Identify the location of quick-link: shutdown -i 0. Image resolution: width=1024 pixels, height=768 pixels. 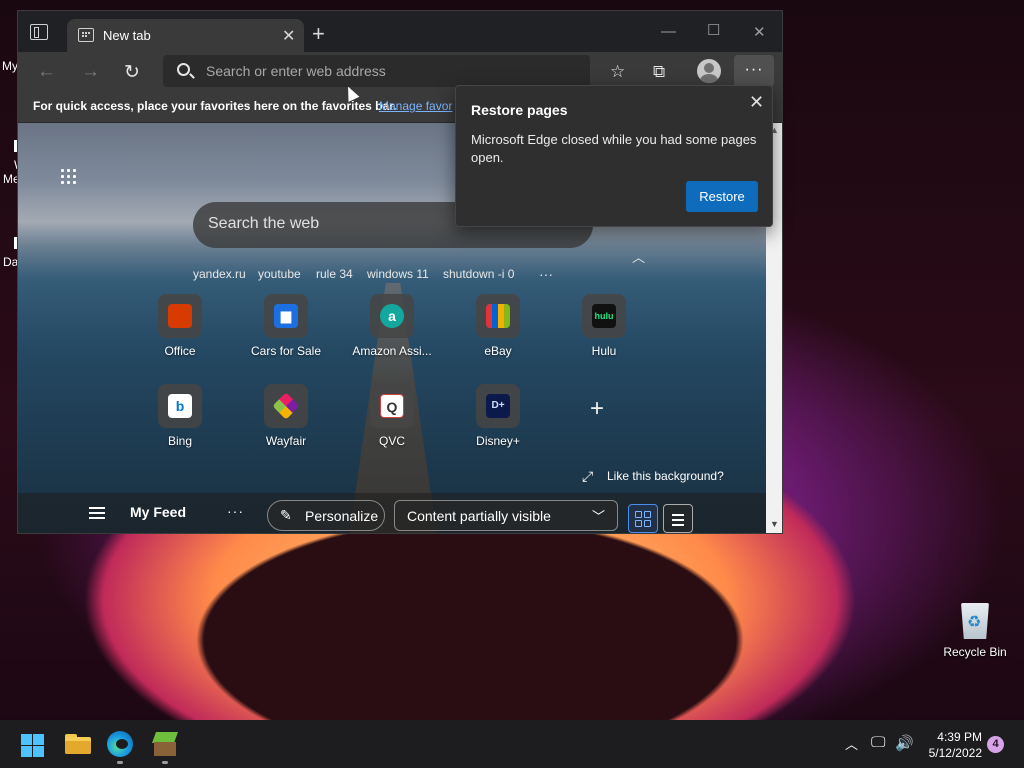
(478, 274).